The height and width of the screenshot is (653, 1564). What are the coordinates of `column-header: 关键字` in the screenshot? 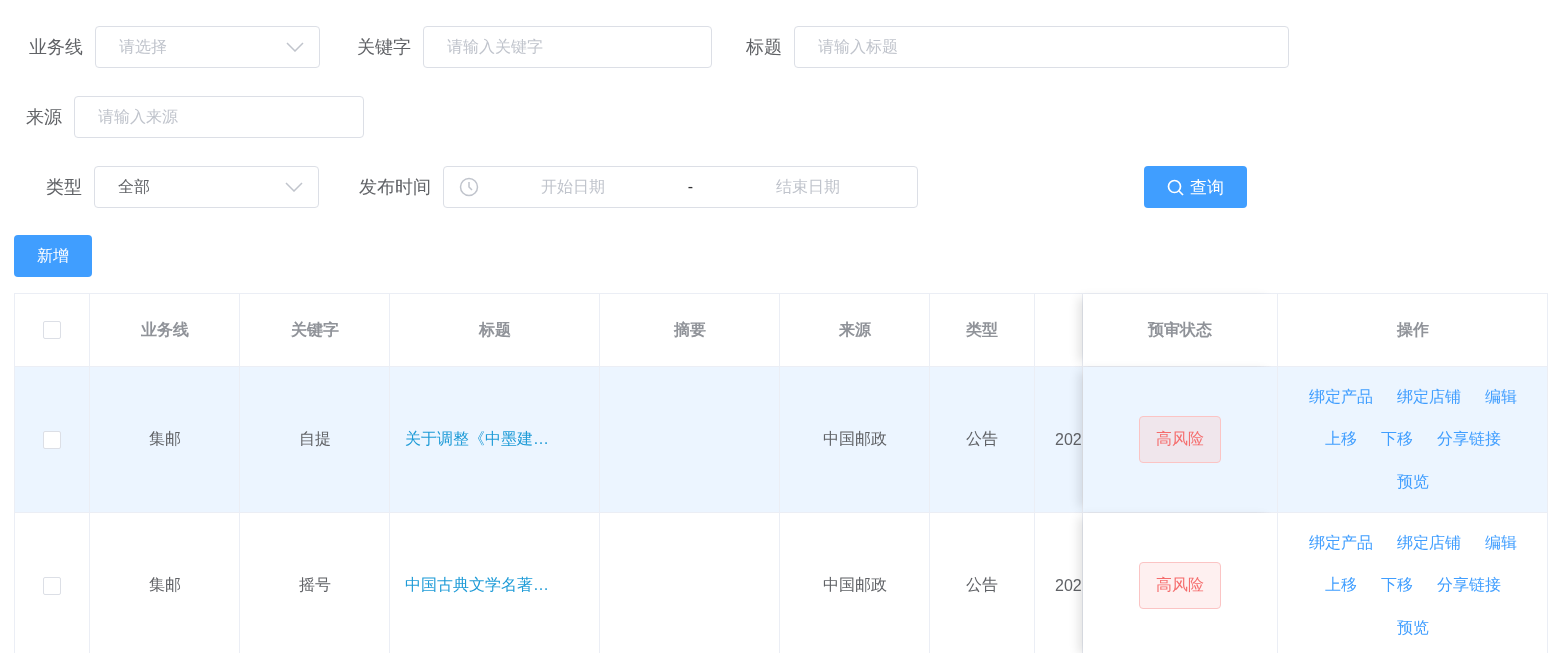 It's located at (314, 329).